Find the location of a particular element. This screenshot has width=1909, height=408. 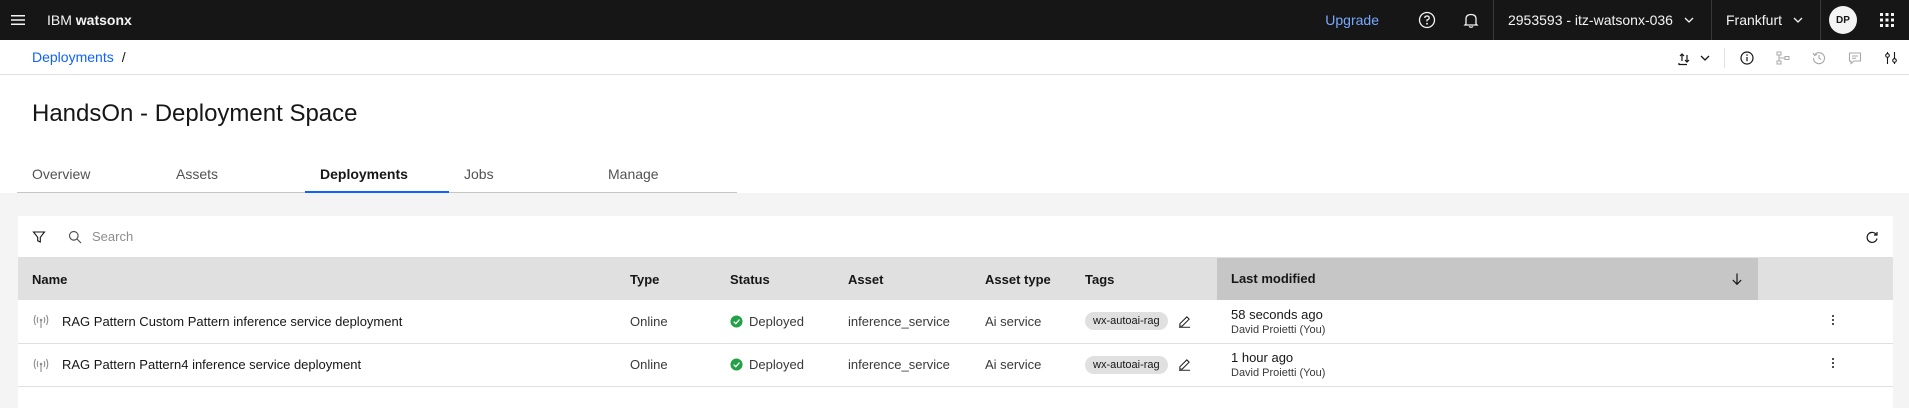

column-header-type: Type is located at coordinates (666, 279).